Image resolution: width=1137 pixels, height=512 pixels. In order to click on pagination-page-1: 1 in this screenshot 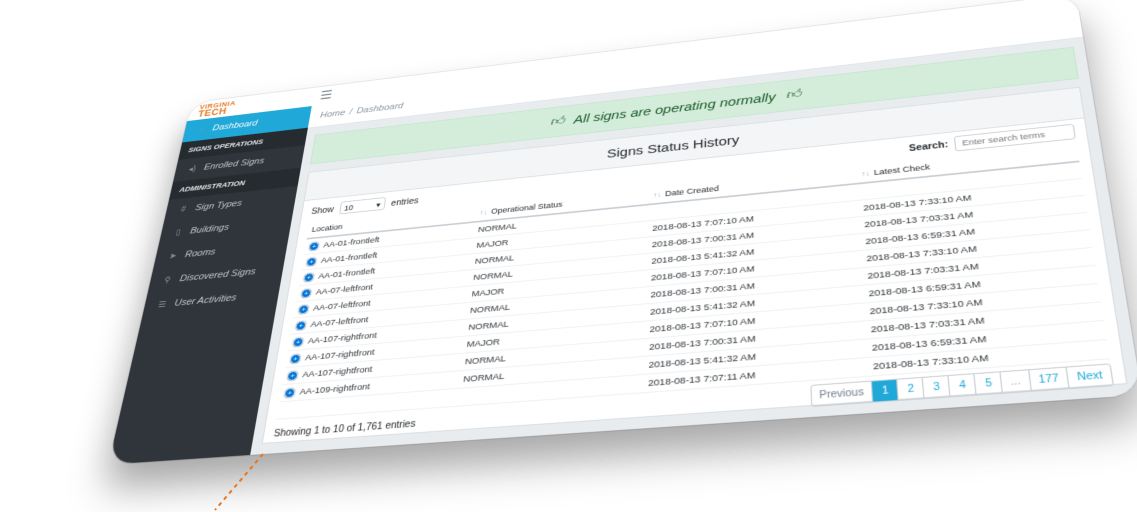, I will do `click(885, 390)`.